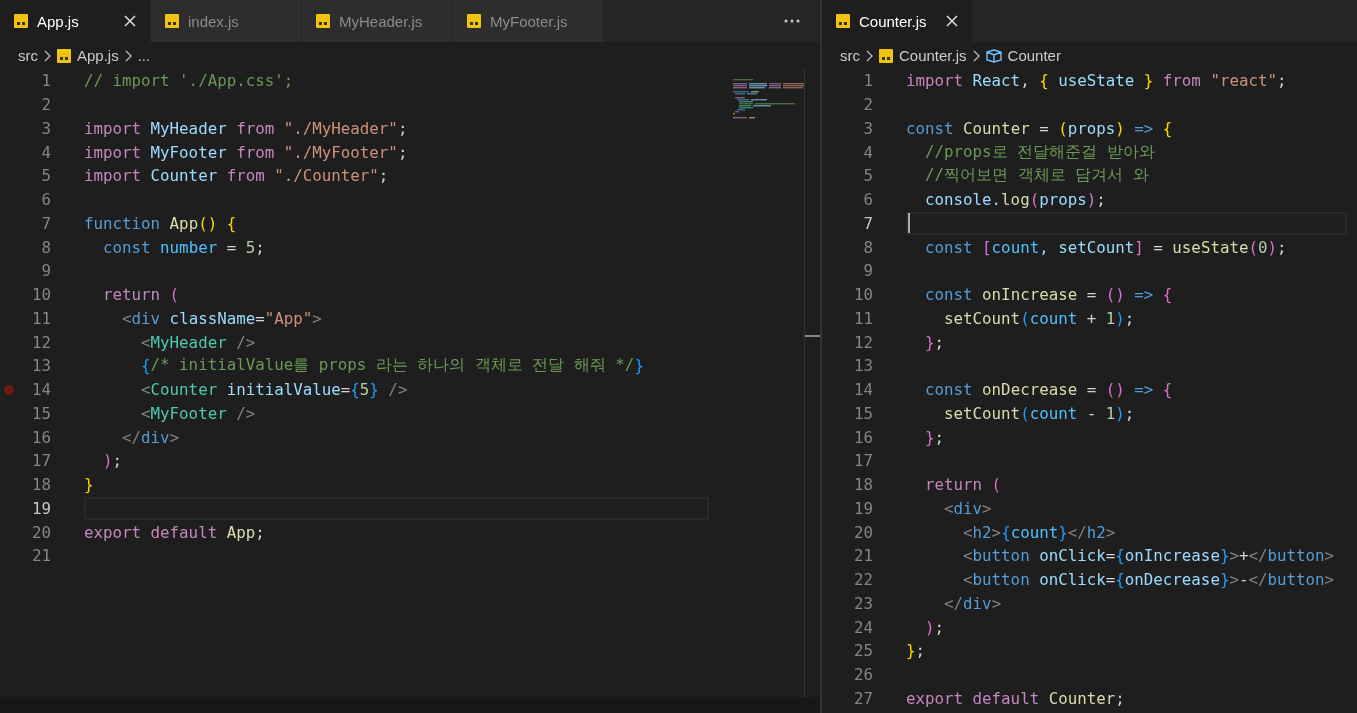 The width and height of the screenshot is (1357, 713). Describe the element at coordinates (1016, 698) in the screenshot. I see `code-line: export default Counter;` at that location.